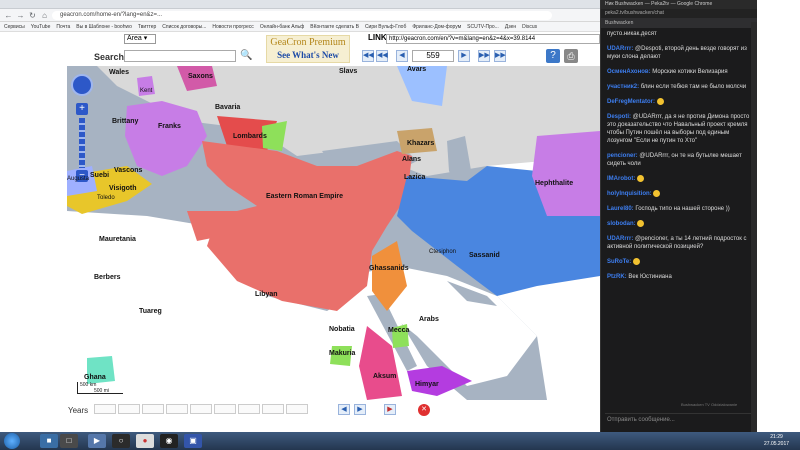  I want to click on next-year-button: ▶, so click(464, 56).